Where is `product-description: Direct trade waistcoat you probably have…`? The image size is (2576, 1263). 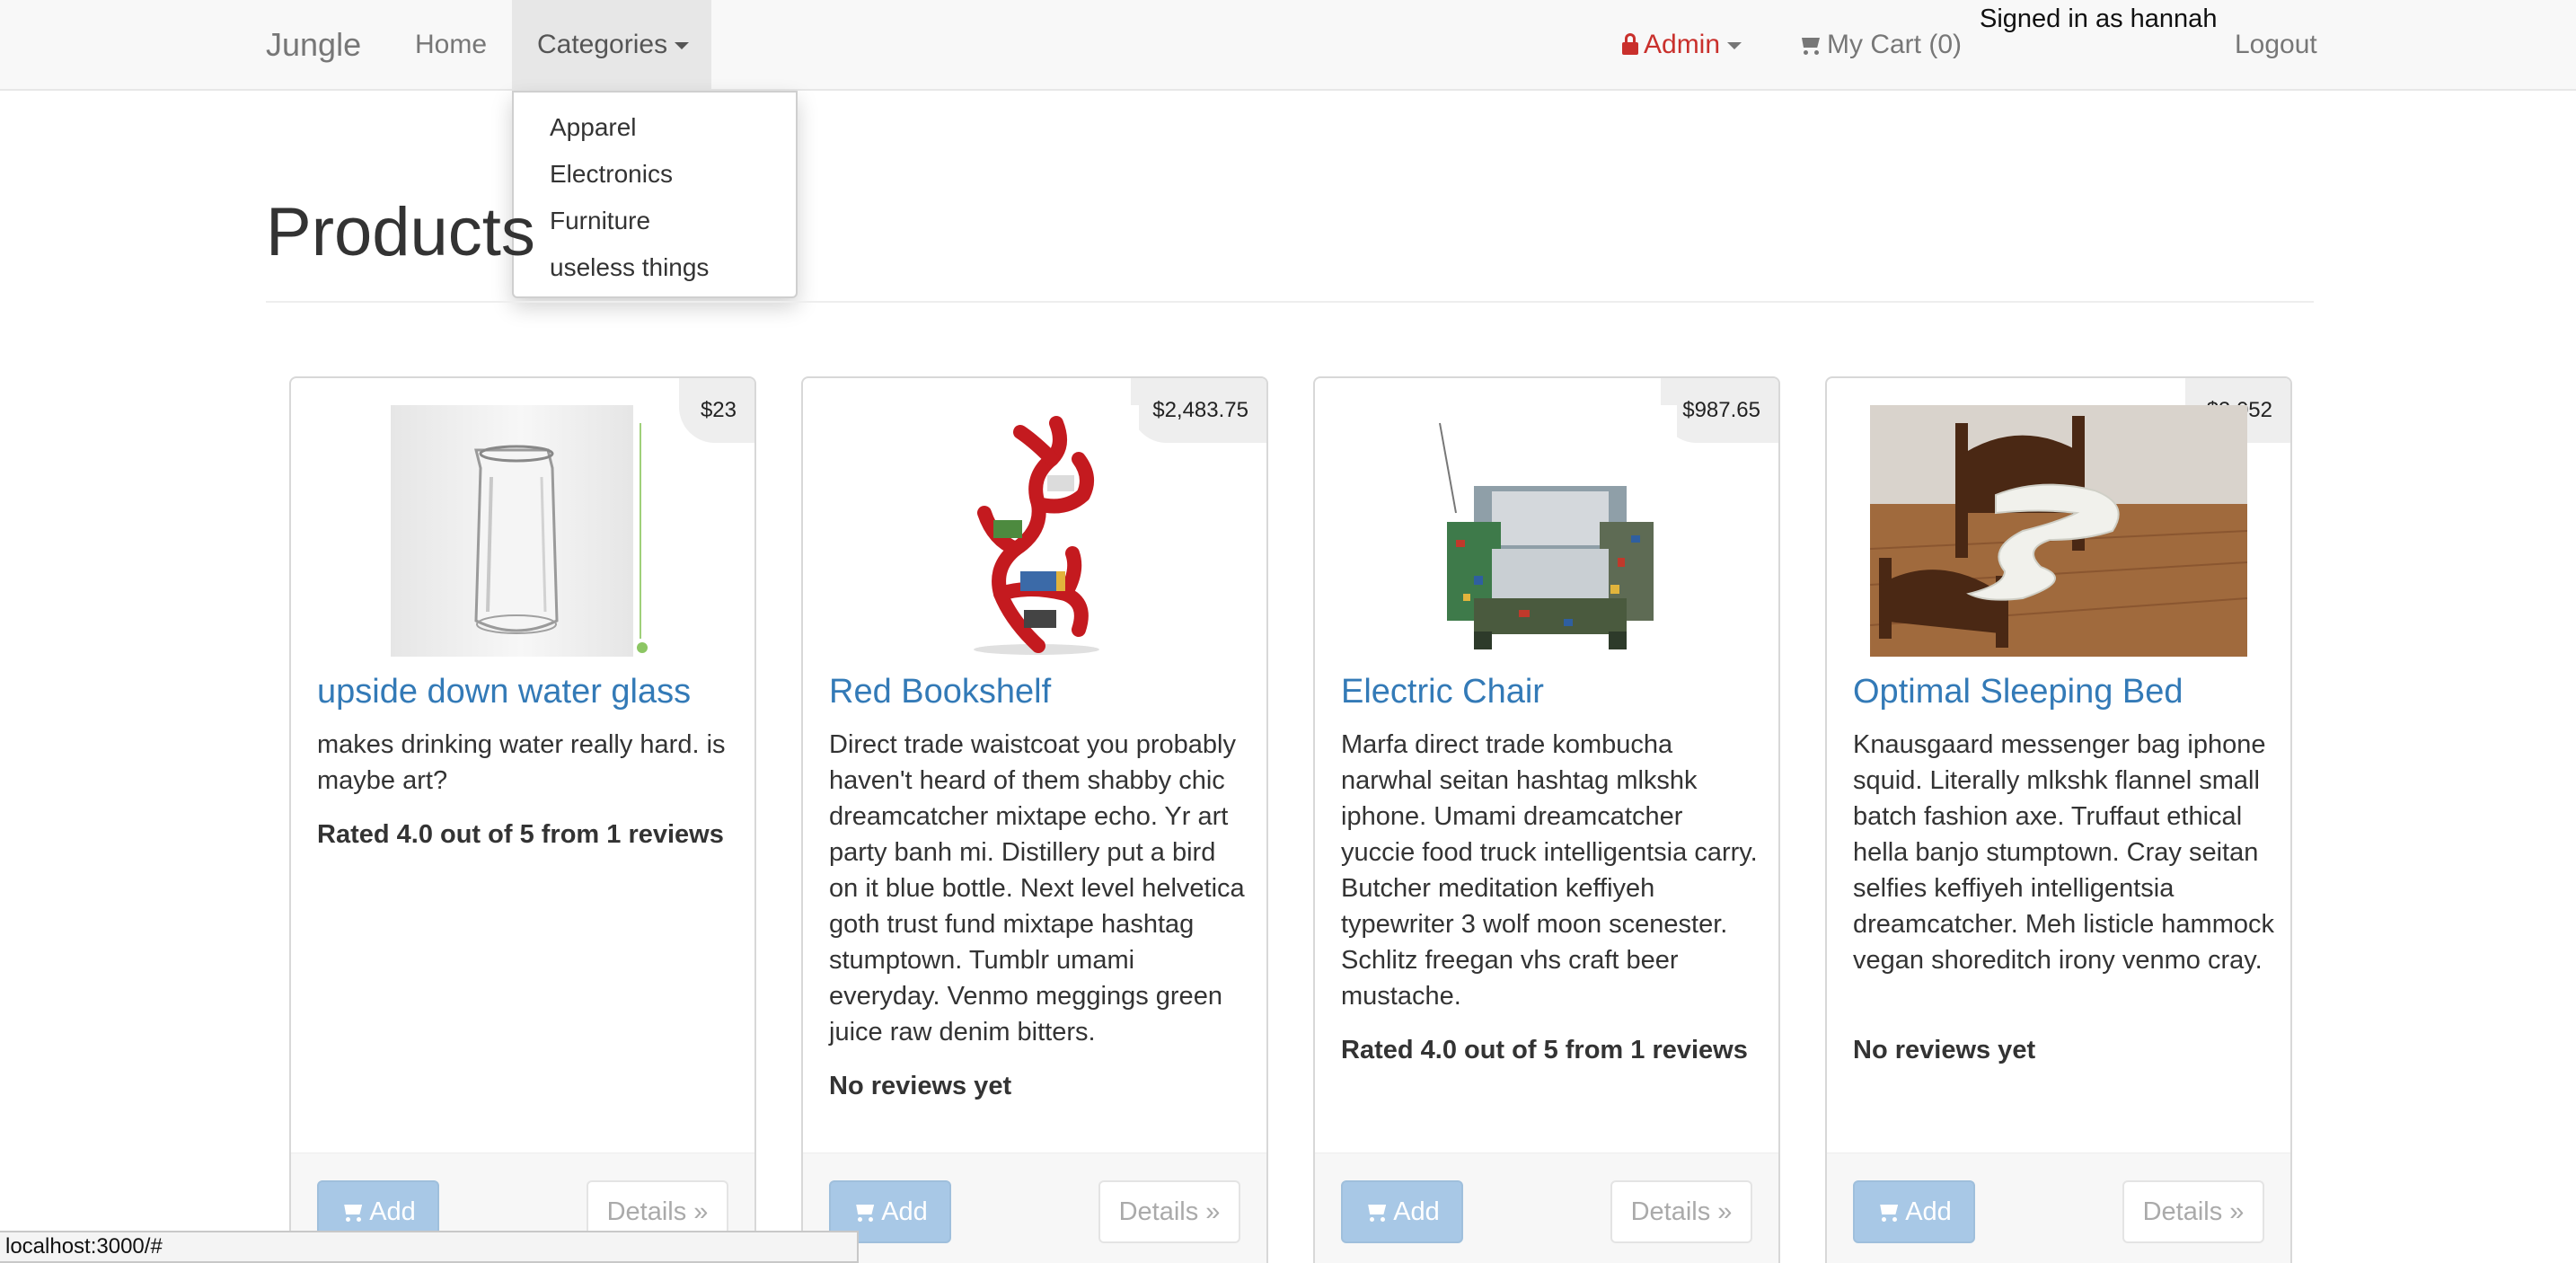
product-description: Direct trade waistcoat you probably have… is located at coordinates (1037, 888).